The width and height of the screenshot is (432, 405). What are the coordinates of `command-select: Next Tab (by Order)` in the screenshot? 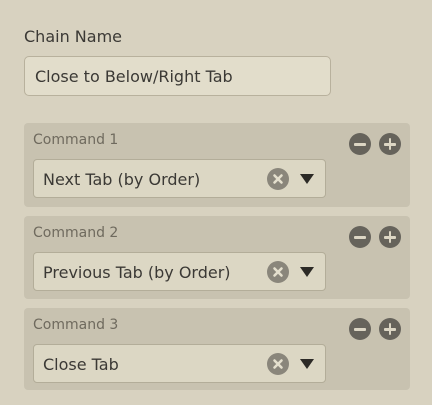 It's located at (179, 178).